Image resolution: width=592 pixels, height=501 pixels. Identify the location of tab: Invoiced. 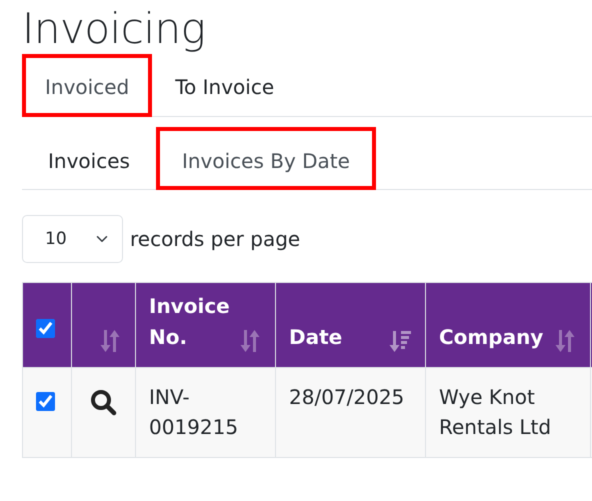
(87, 86).